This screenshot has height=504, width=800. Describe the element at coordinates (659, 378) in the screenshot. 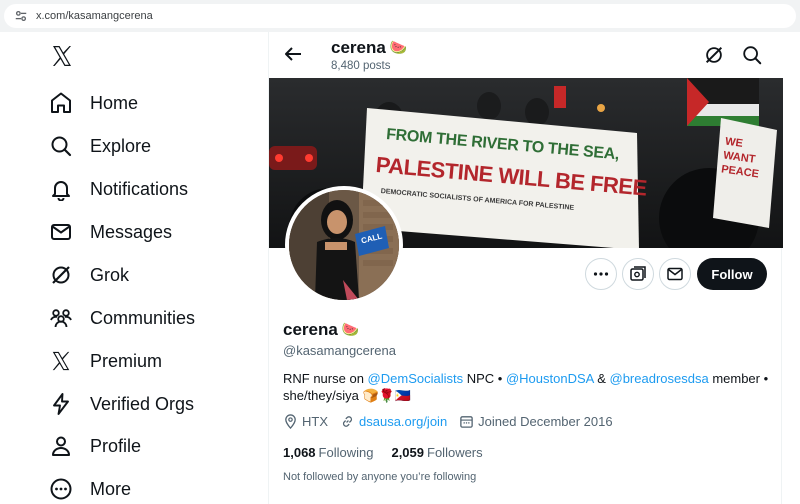

I see `mention-link: @breadrosesdsa` at that location.